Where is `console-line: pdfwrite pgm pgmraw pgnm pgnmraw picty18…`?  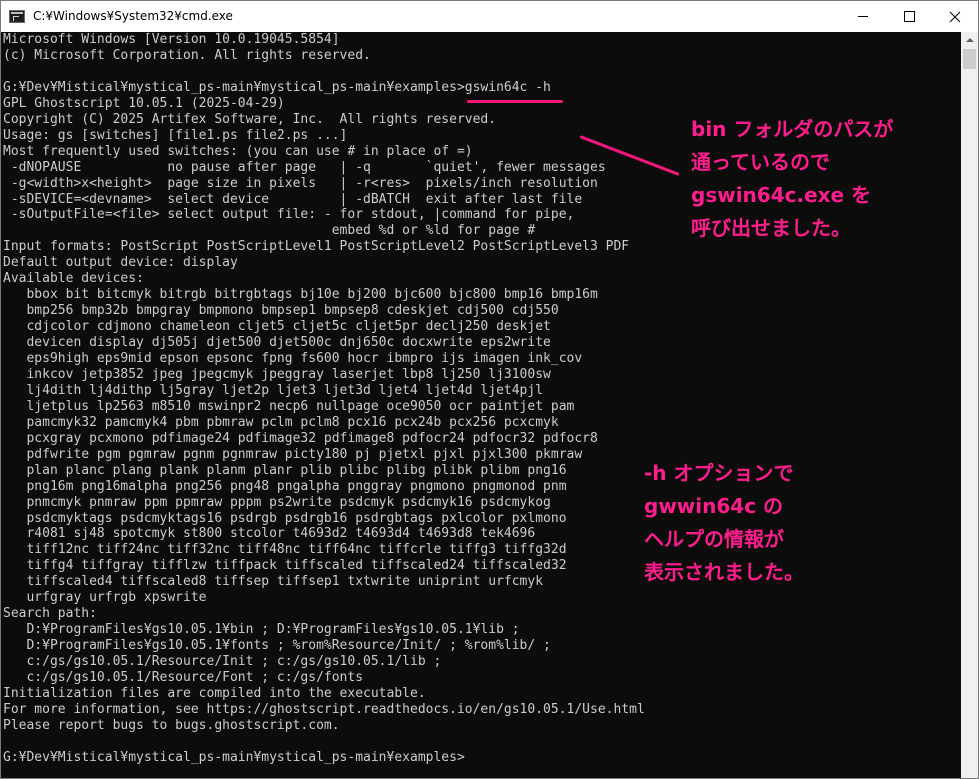
console-line: pdfwrite pgm pgmraw pgnm pgnmraw picty18… is located at coordinates (293, 454).